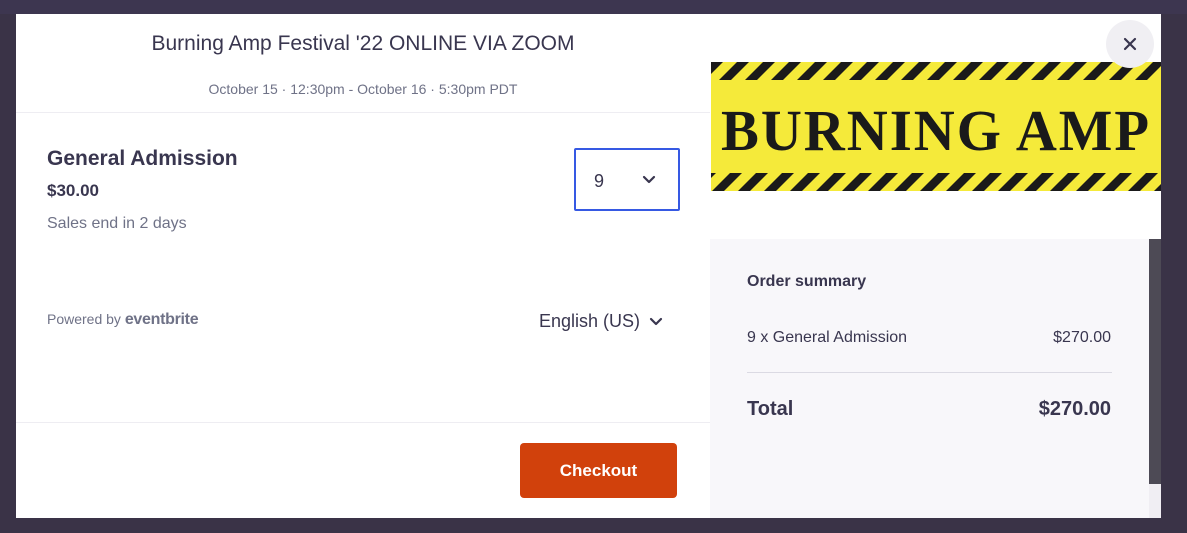  What do you see at coordinates (598, 470) in the screenshot?
I see `checkout-button: Checkout` at bounding box center [598, 470].